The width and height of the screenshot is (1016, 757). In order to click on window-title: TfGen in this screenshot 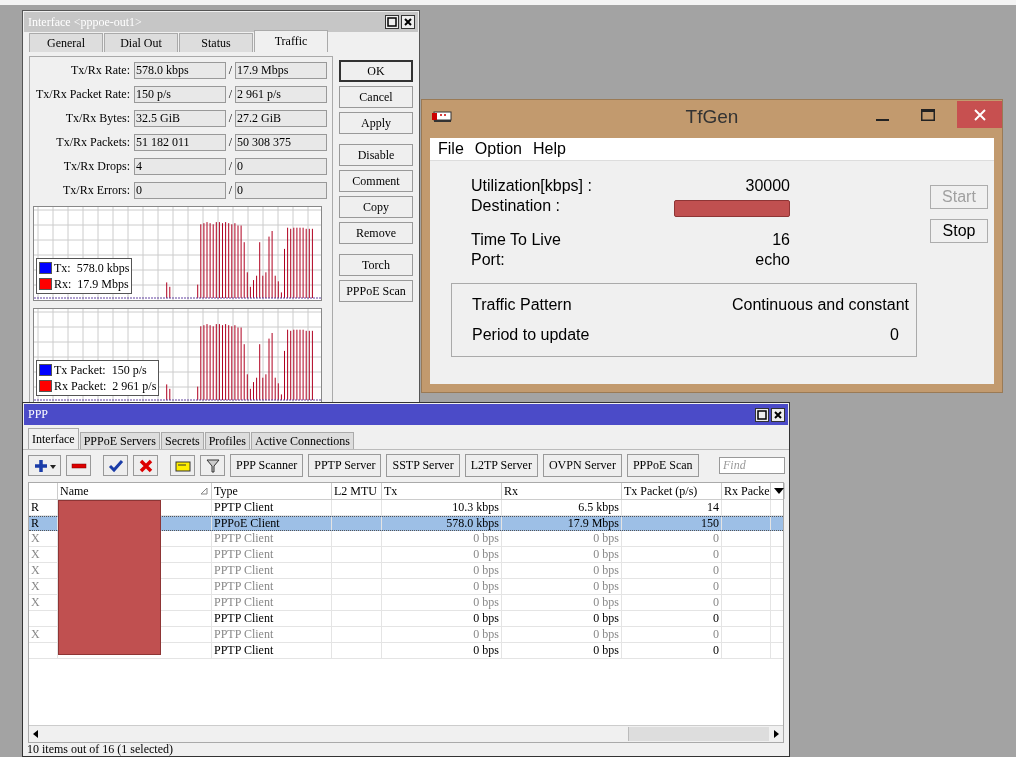, I will do `click(712, 117)`.